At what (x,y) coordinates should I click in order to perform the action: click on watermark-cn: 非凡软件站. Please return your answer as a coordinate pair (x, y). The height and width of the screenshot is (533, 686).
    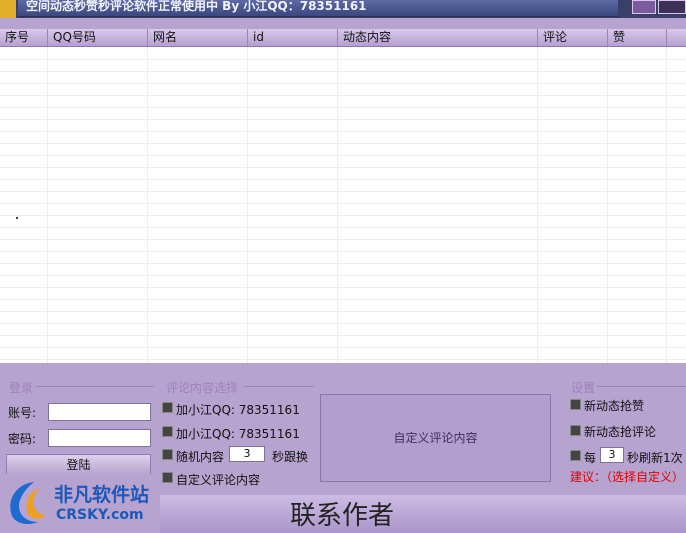
    Looking at the image, I should click on (102, 495).